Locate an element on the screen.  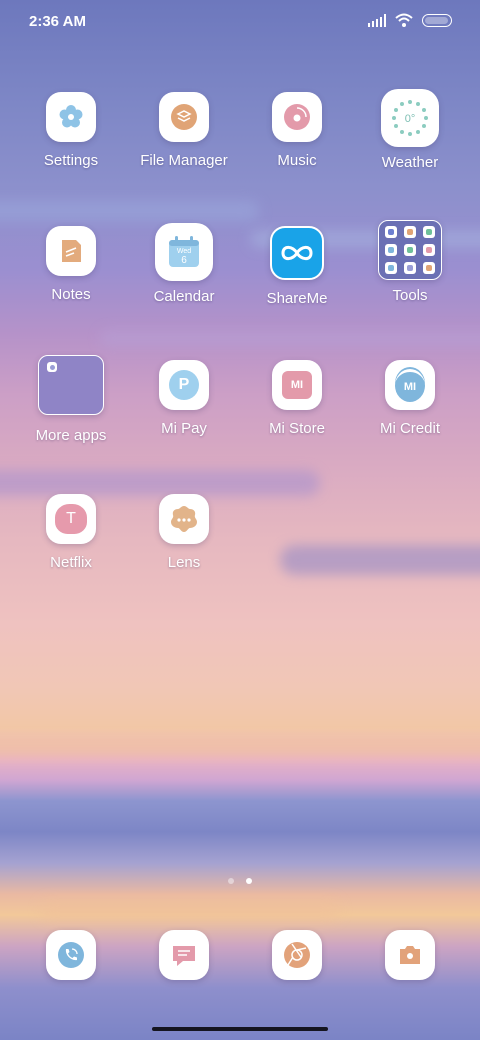
app-mi-store: MI Mi Store is located at coordinates (297, 398).